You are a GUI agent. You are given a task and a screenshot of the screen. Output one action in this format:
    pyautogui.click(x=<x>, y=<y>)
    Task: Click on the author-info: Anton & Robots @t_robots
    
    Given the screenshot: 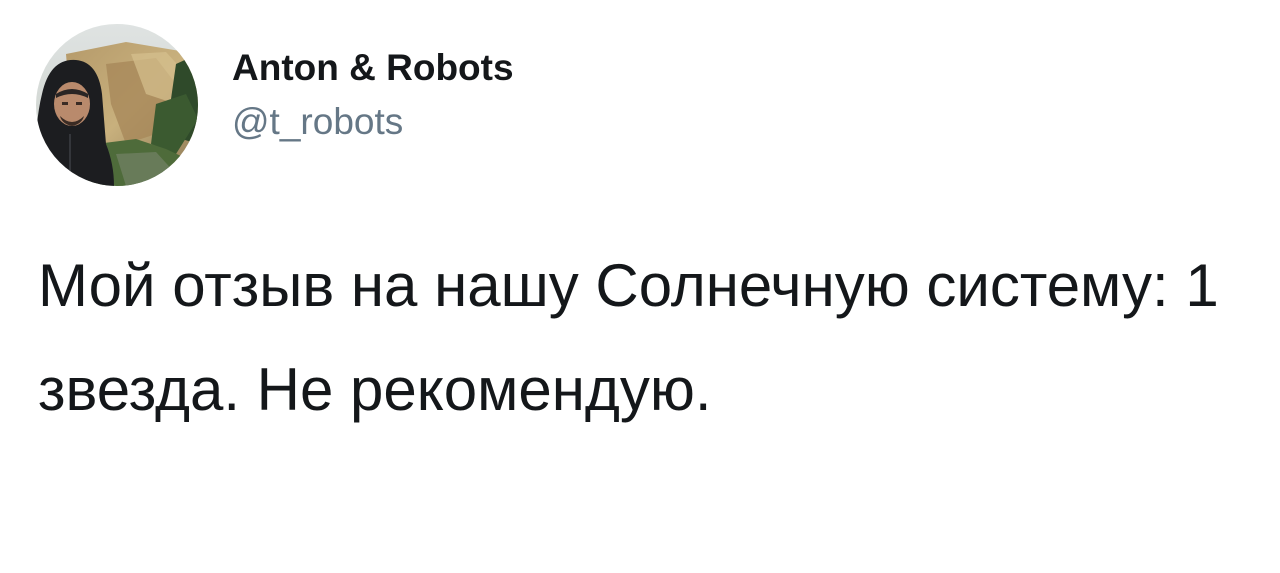 What is the action you would take?
    pyautogui.click(x=373, y=95)
    